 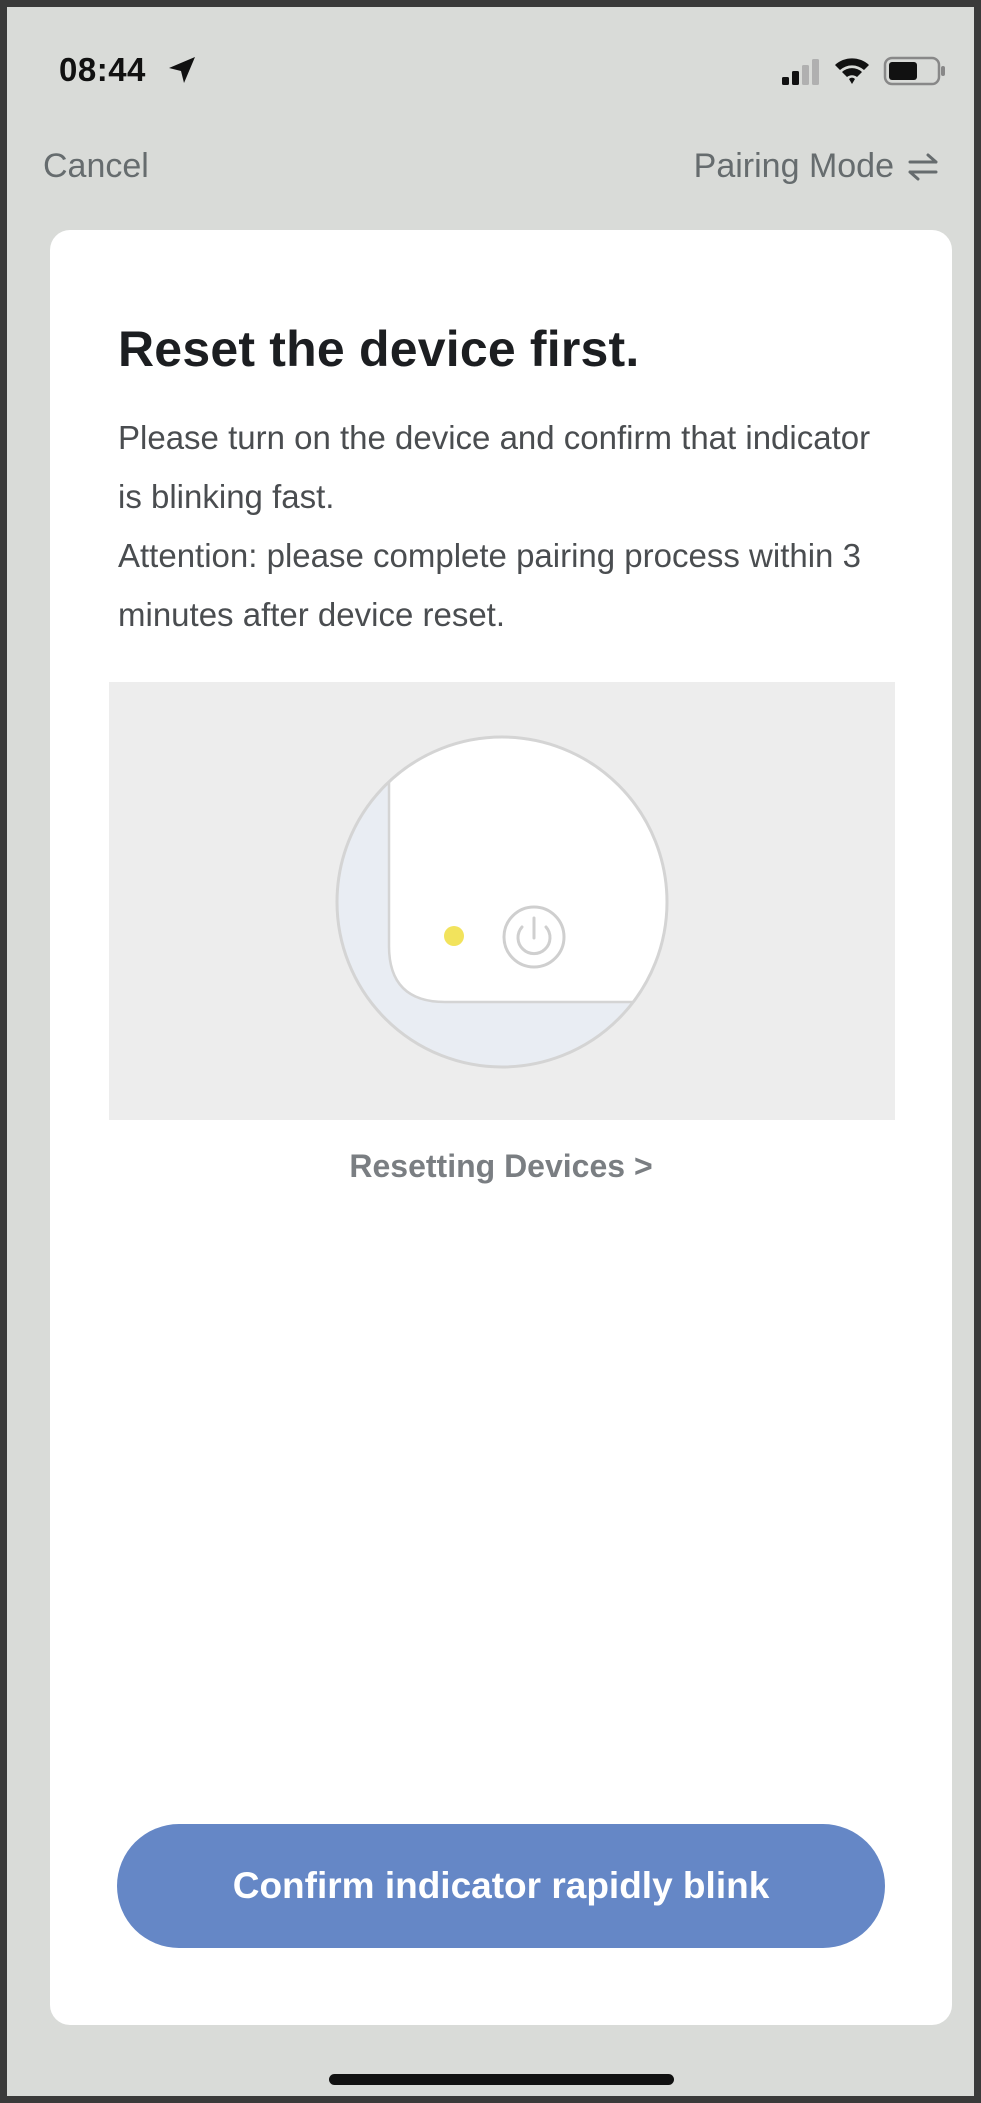 What do you see at coordinates (501, 1166) in the screenshot?
I see `resetting-devices-link: Resetting Devices >` at bounding box center [501, 1166].